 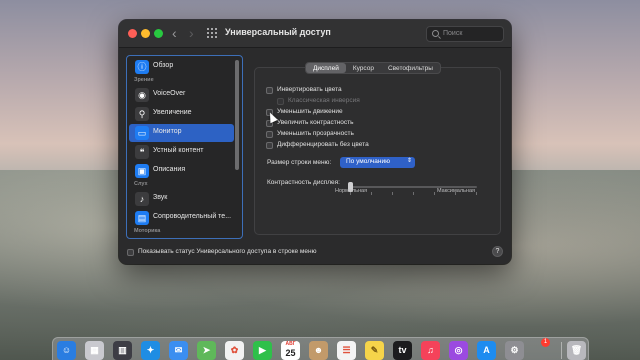 I want to click on checkbox-label: Увеличить контрастность, so click(x=315, y=122).